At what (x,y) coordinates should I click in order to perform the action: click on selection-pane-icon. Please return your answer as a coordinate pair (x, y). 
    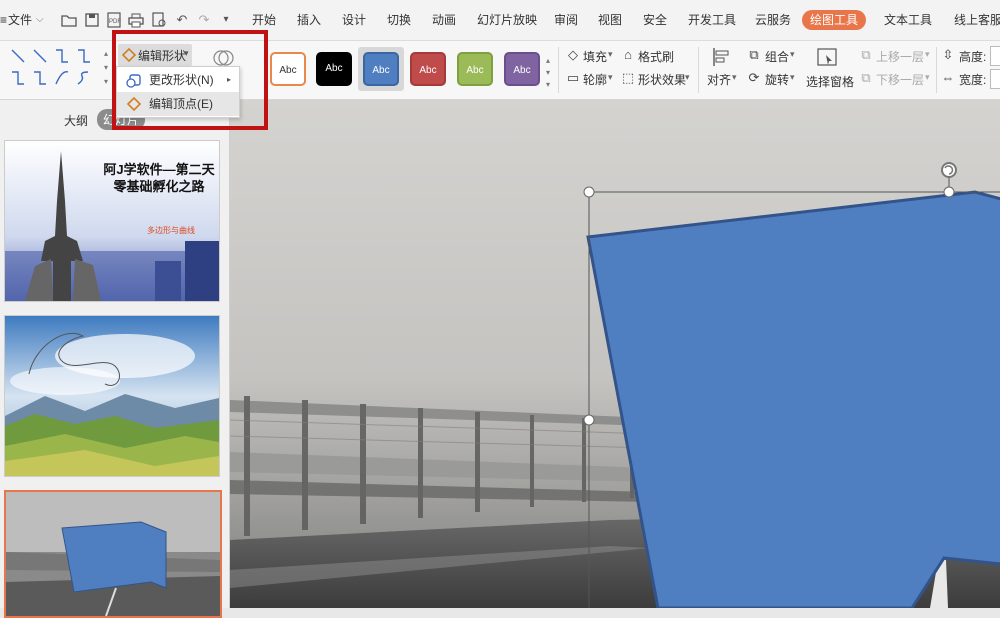
    Looking at the image, I should click on (827, 59).